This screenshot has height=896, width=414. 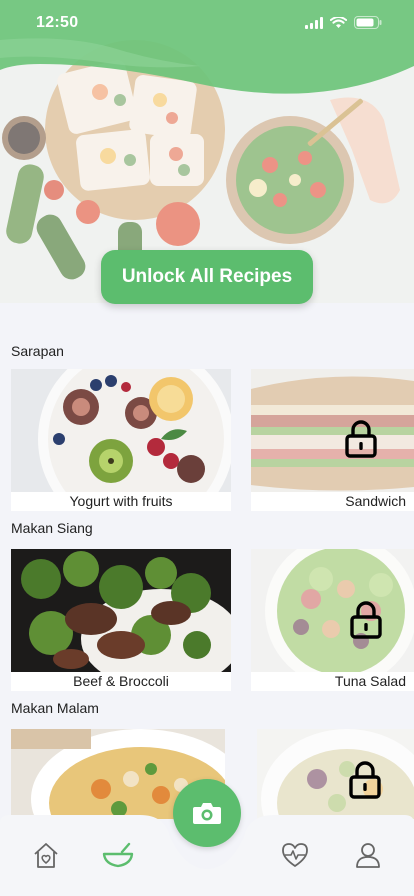 I want to click on status-icons, so click(x=343, y=22).